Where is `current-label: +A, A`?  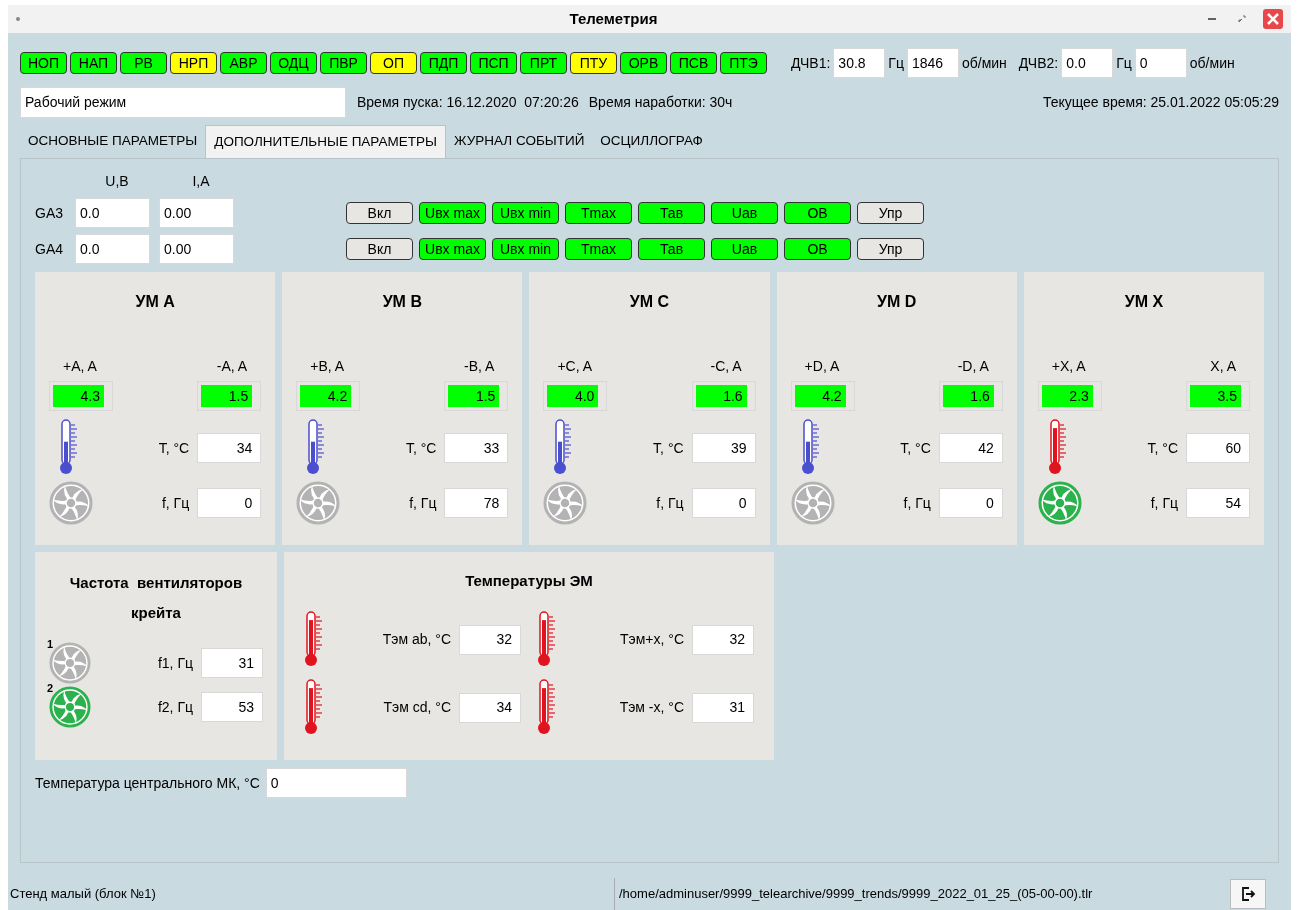 current-label: +A, A is located at coordinates (80, 366).